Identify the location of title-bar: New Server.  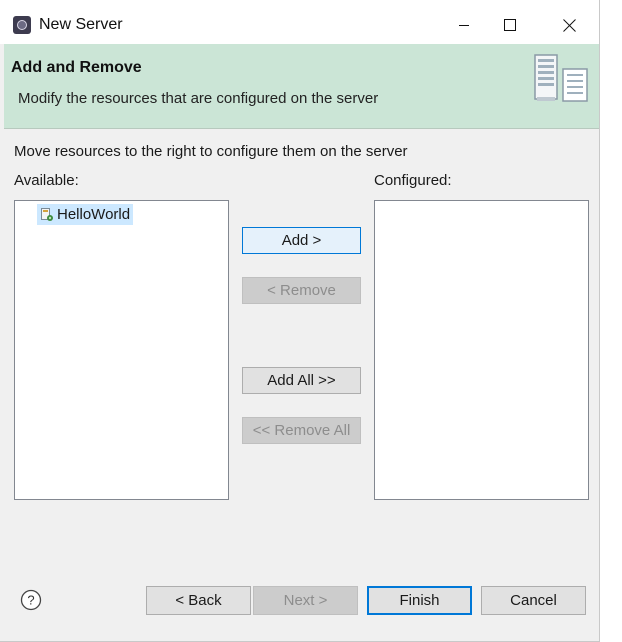
(299, 22).